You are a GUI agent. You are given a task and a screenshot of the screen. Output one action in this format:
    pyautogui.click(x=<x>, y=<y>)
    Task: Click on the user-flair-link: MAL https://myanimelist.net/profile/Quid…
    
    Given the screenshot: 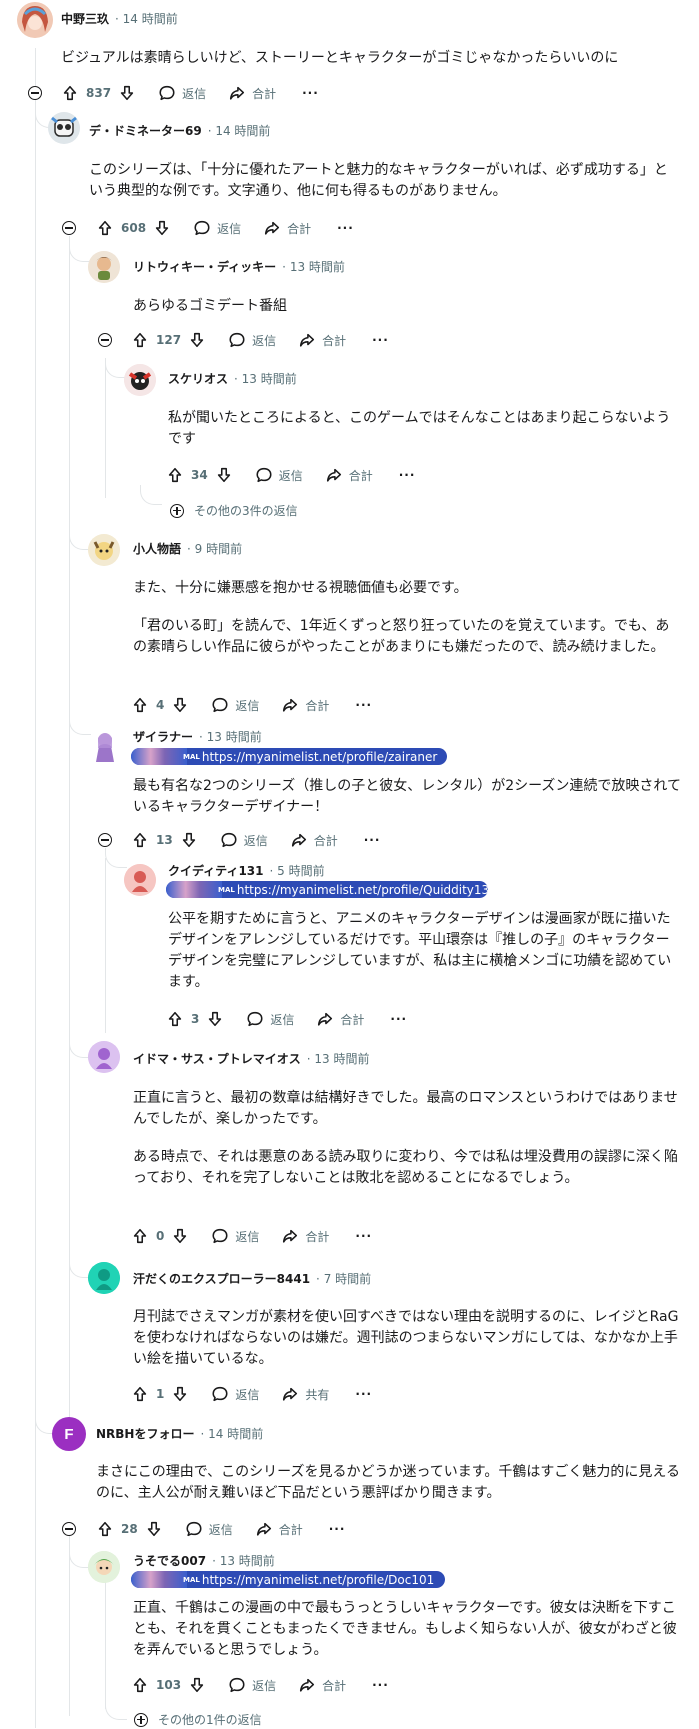 What is the action you would take?
    pyautogui.click(x=327, y=889)
    